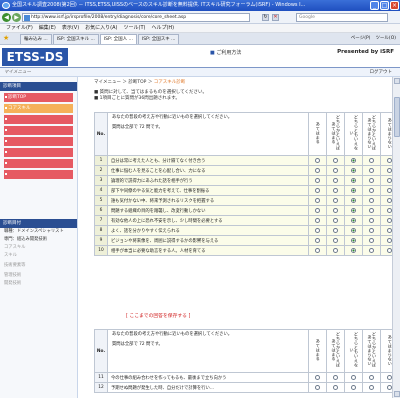  What do you see at coordinates (381, 72) in the screenshot?
I see `logout-link: ログアウト` at bounding box center [381, 72].